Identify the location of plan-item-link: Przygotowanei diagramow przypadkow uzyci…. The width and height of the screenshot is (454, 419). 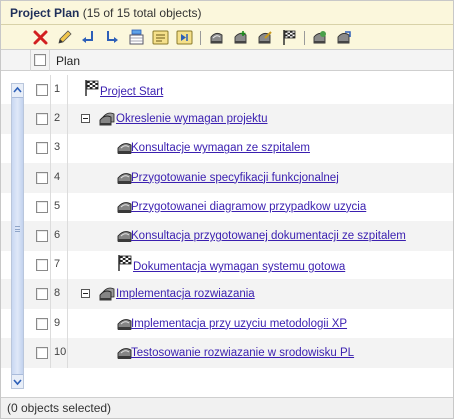
(248, 207).